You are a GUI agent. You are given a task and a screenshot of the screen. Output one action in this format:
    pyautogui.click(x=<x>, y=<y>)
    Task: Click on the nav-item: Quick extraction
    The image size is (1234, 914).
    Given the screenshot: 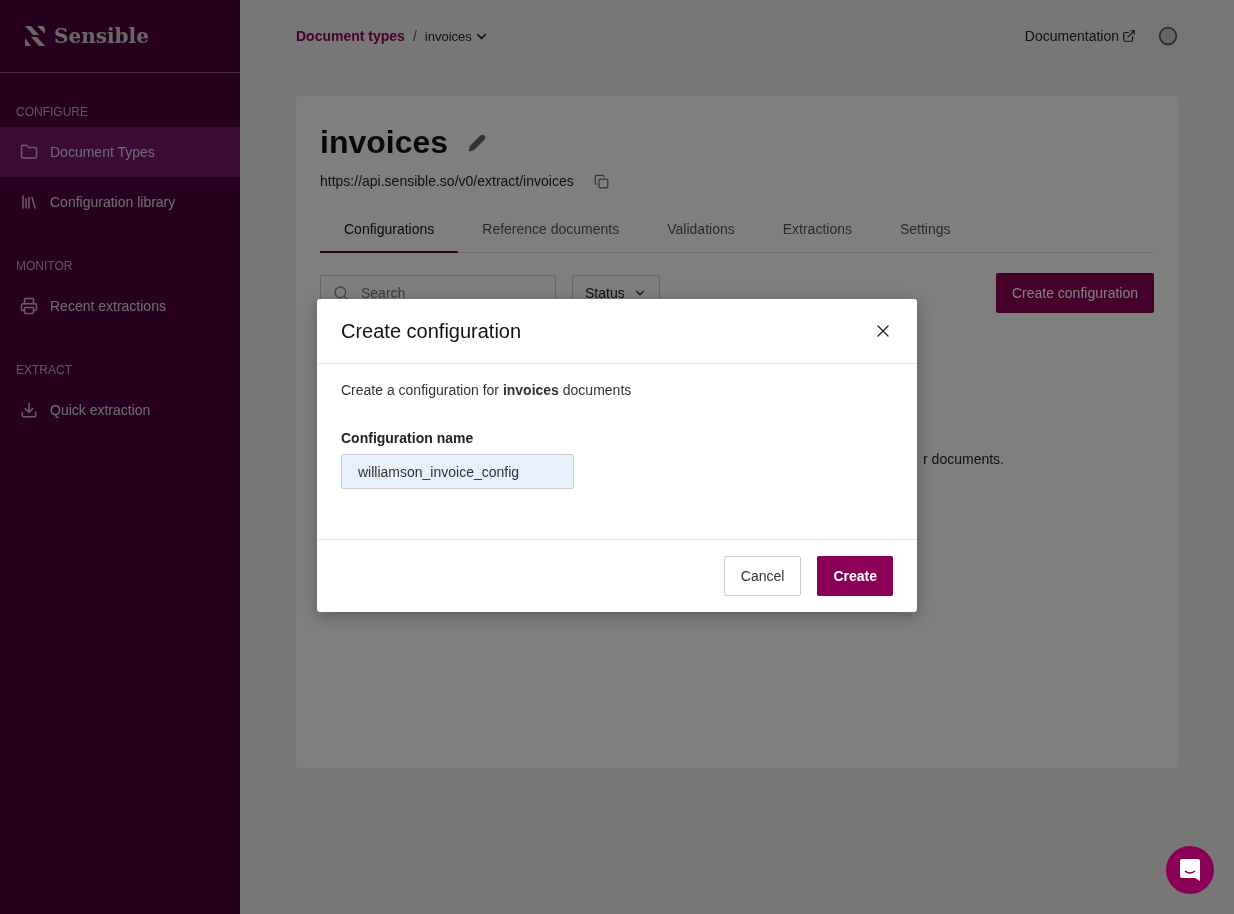 What is the action you would take?
    pyautogui.click(x=120, y=410)
    